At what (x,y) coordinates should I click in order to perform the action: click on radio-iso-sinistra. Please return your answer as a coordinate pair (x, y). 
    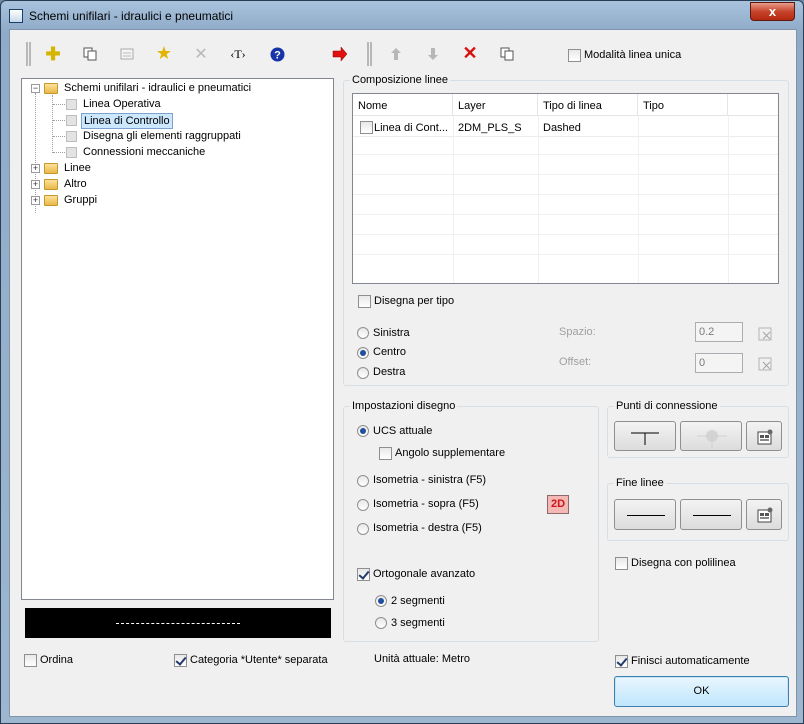
    Looking at the image, I should click on (363, 481).